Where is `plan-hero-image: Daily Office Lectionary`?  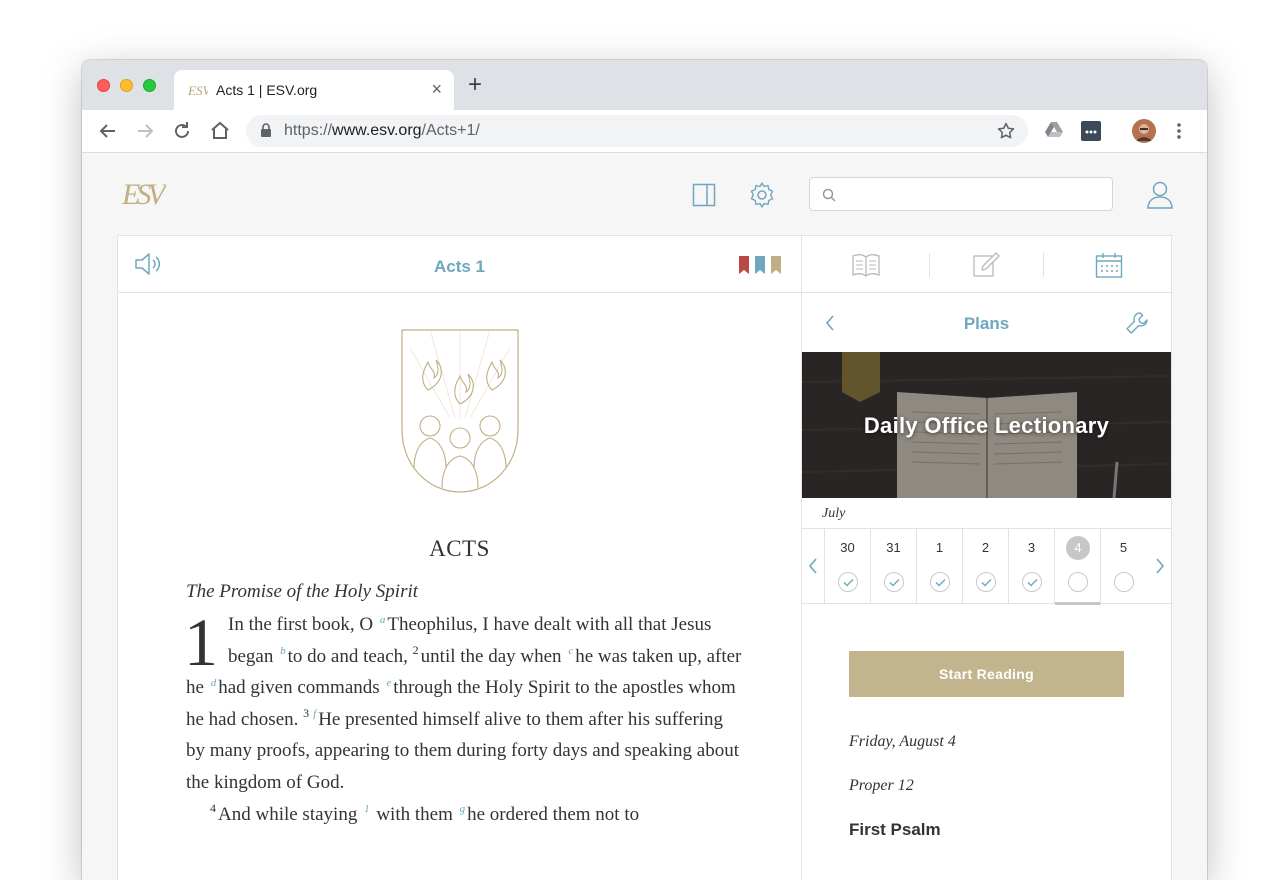
plan-hero-image: Daily Office Lectionary is located at coordinates (986, 425).